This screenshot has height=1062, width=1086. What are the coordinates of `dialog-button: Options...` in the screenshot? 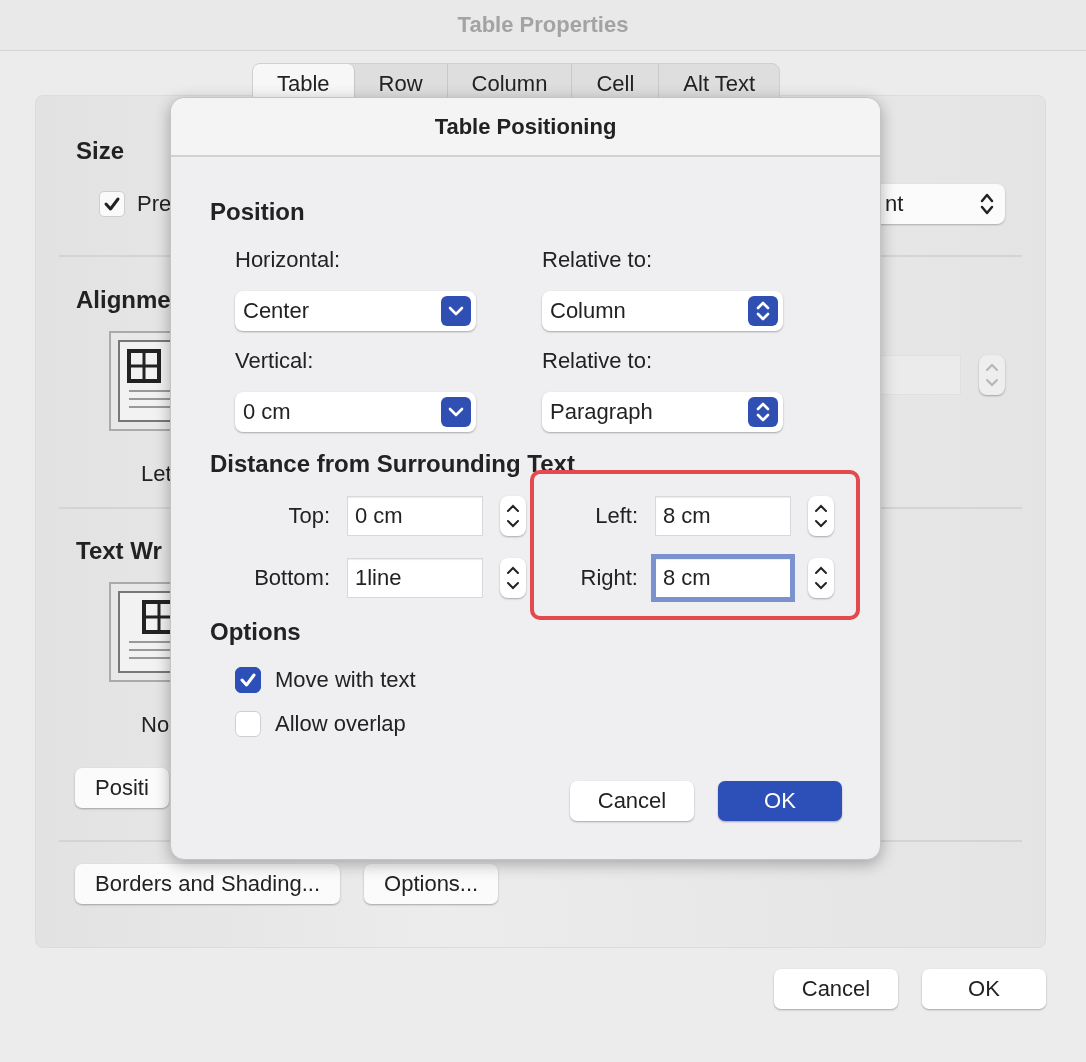 It's located at (431, 884).